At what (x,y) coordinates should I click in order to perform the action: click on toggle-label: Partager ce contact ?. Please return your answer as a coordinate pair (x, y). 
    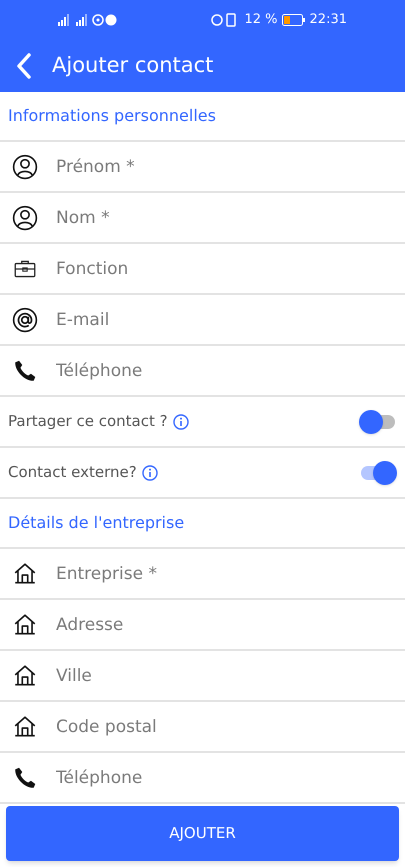
    Looking at the image, I should click on (88, 421).